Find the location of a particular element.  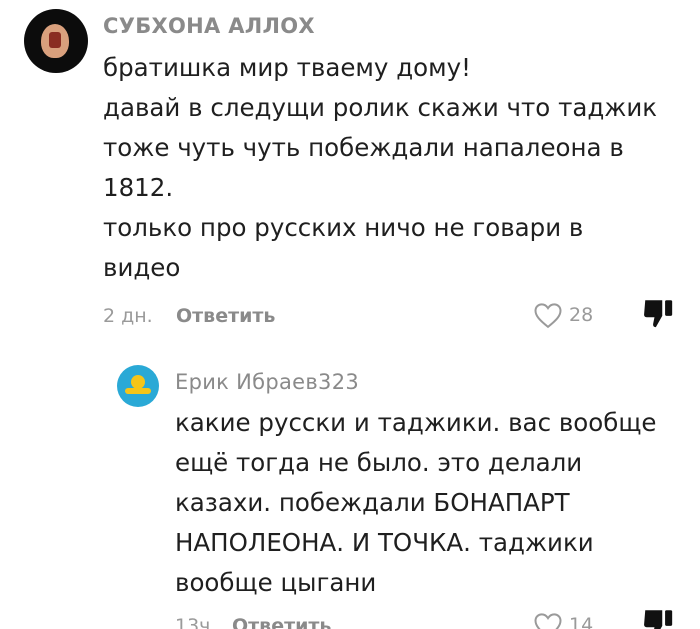

comment-line: НАПОЛЕОНА. И ТОЧКА. таджики is located at coordinates (384, 542).